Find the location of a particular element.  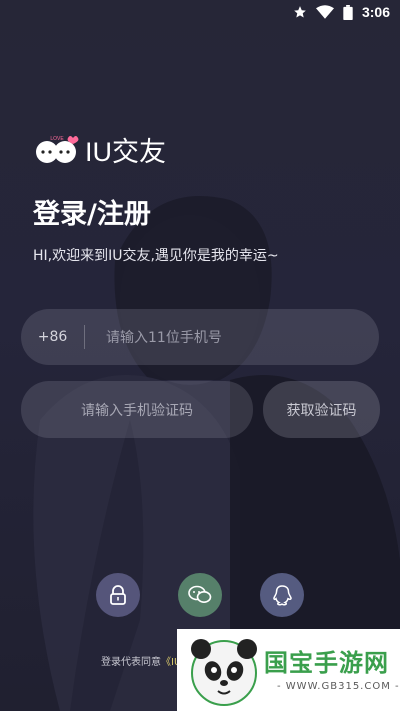

panda-logo-icon is located at coordinates (224, 672).